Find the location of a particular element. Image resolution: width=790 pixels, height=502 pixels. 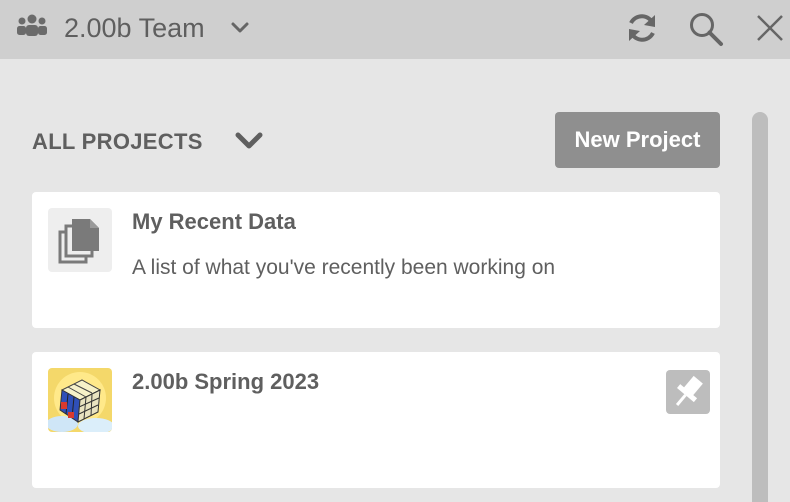

refresh-icon is located at coordinates (642, 28).